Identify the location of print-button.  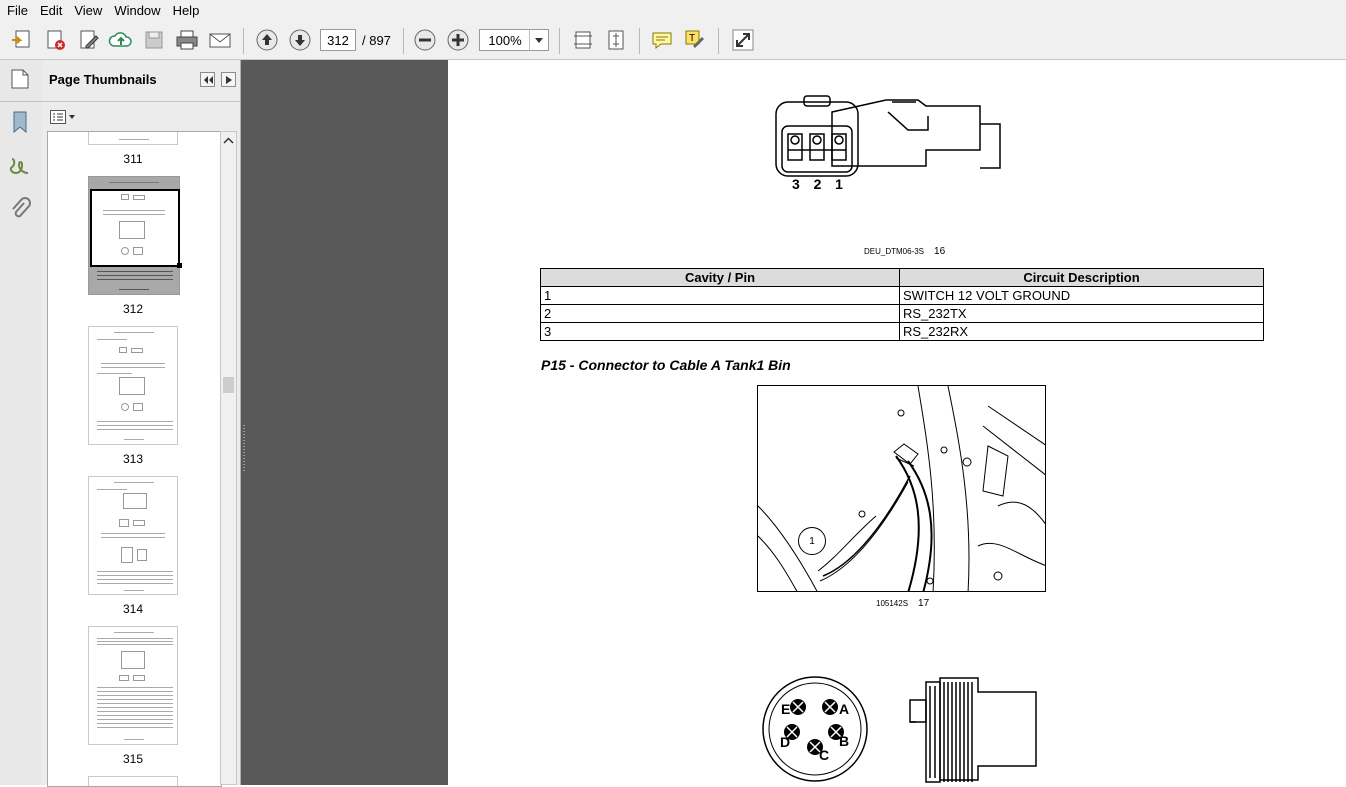
(187, 40).